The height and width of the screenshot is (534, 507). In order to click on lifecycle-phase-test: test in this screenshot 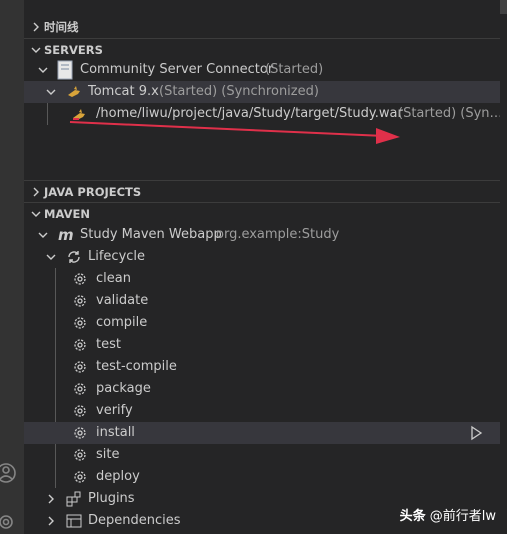, I will do `click(262, 345)`.